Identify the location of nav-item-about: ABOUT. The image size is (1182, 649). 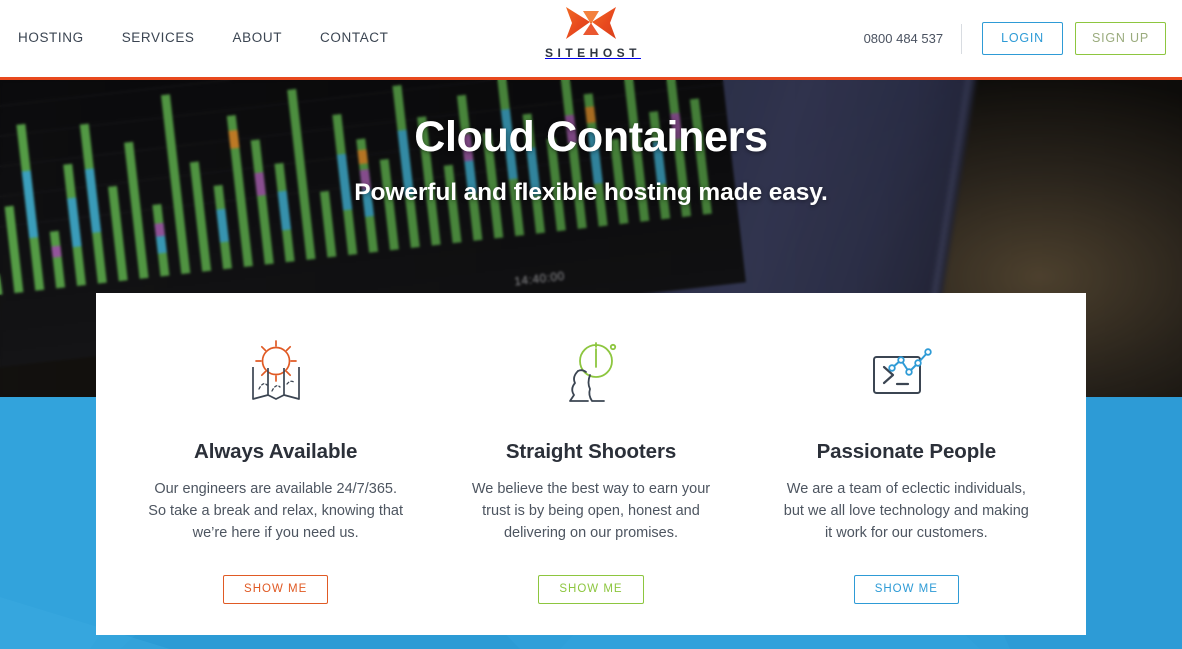
(258, 38).